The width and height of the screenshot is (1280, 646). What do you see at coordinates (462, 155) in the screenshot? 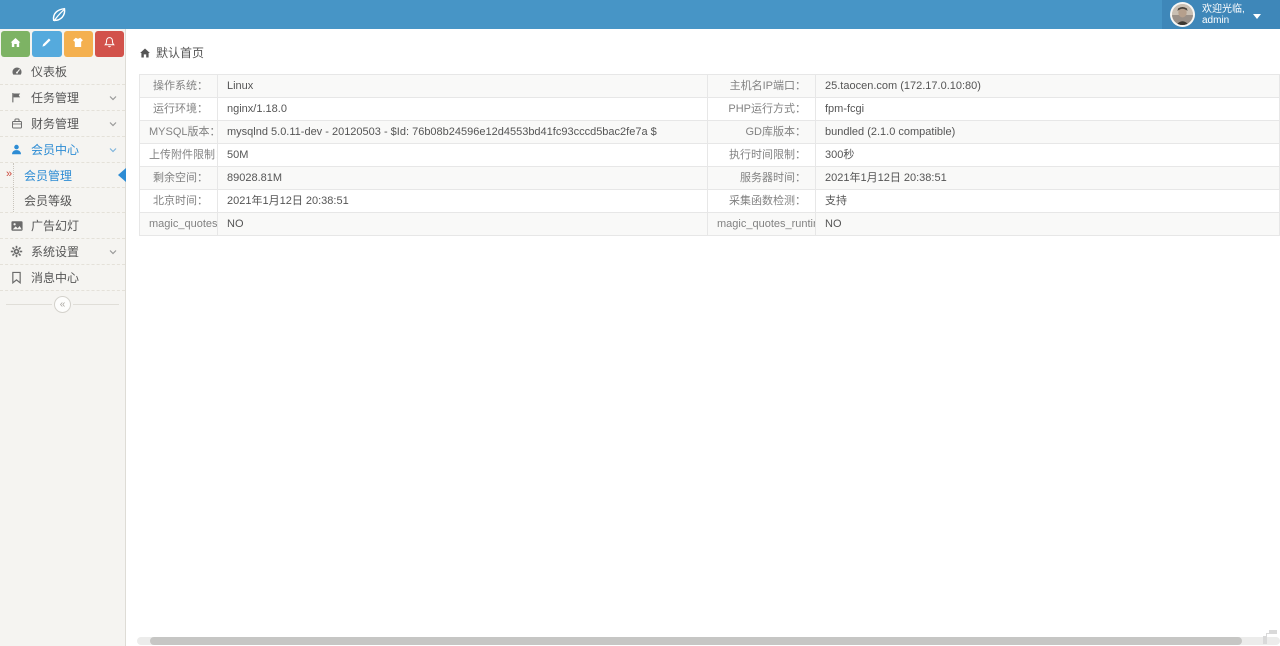
I see `info-value-cell: 50M` at bounding box center [462, 155].